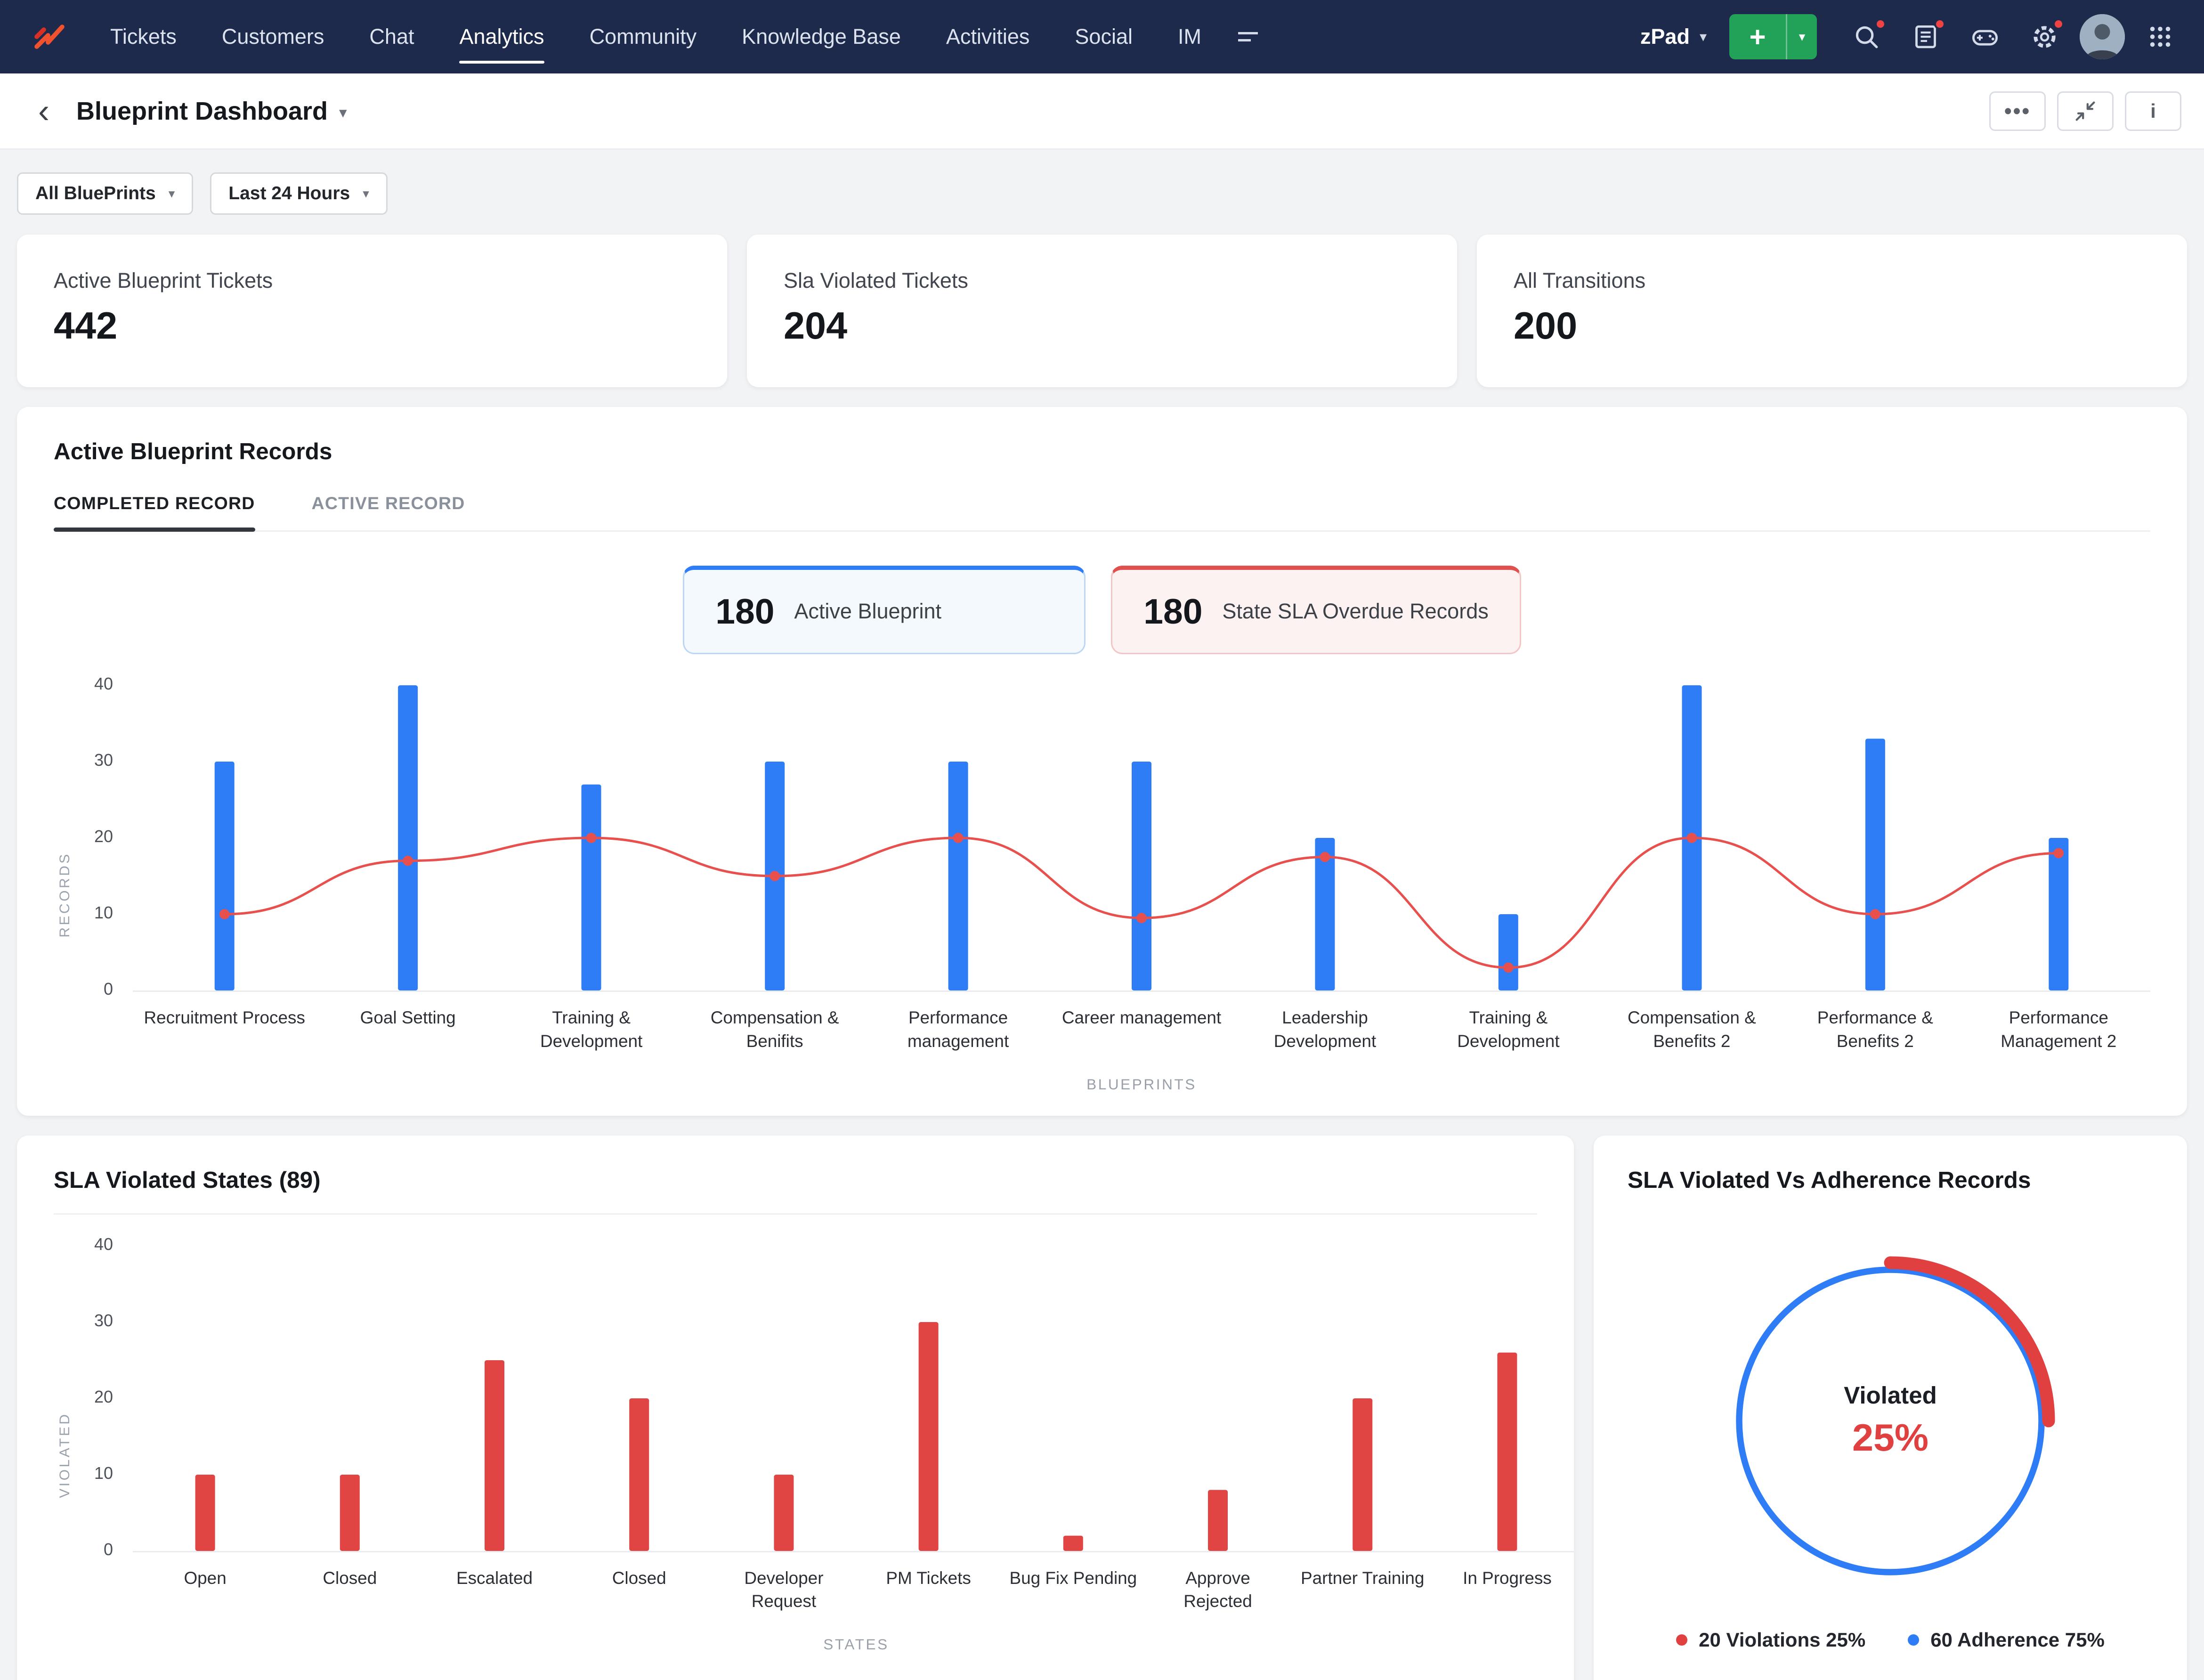 The width and height of the screenshot is (2204, 1680). Describe the element at coordinates (1141, 1084) in the screenshot. I see `x-axis-title: BLUEPRINTS` at that location.